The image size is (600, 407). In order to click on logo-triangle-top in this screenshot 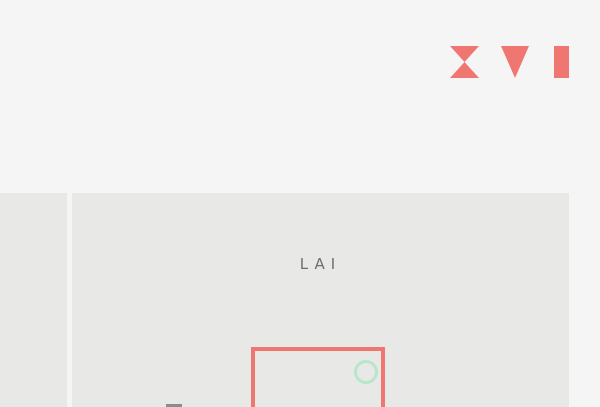, I will do `click(464, 54)`.